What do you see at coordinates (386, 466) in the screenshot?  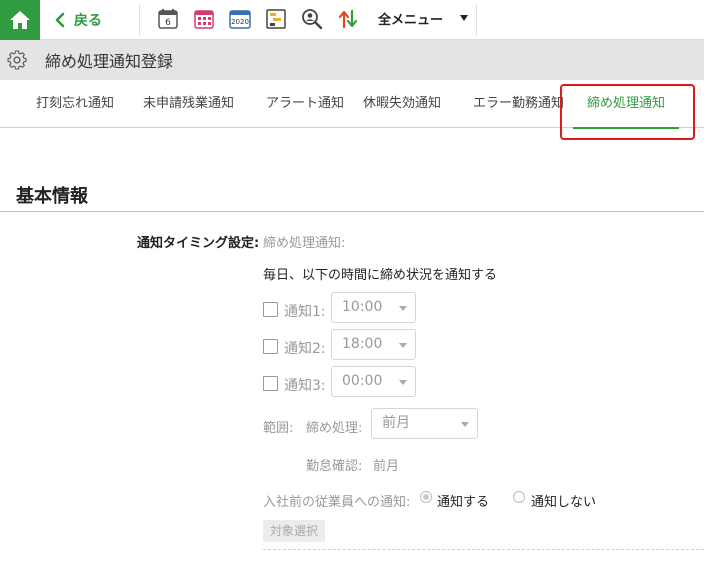 I see `attendance-check-value: 前月` at bounding box center [386, 466].